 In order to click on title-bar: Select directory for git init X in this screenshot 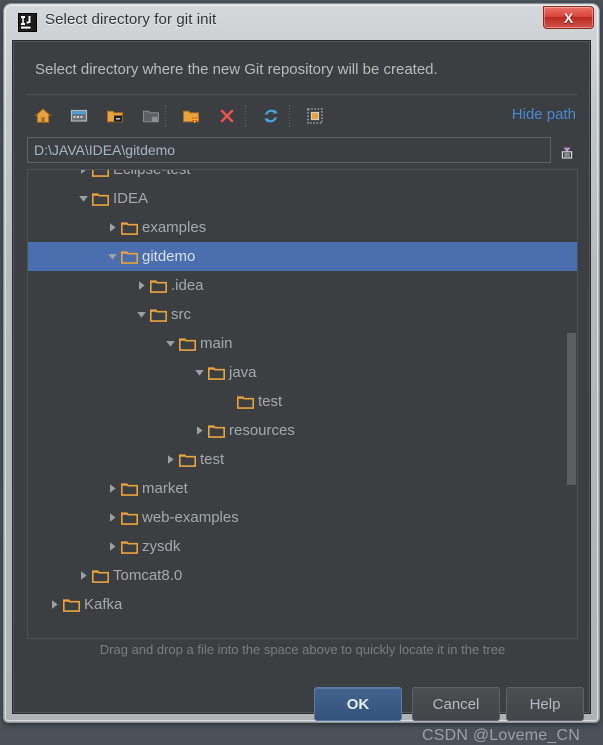, I will do `click(301, 22)`.